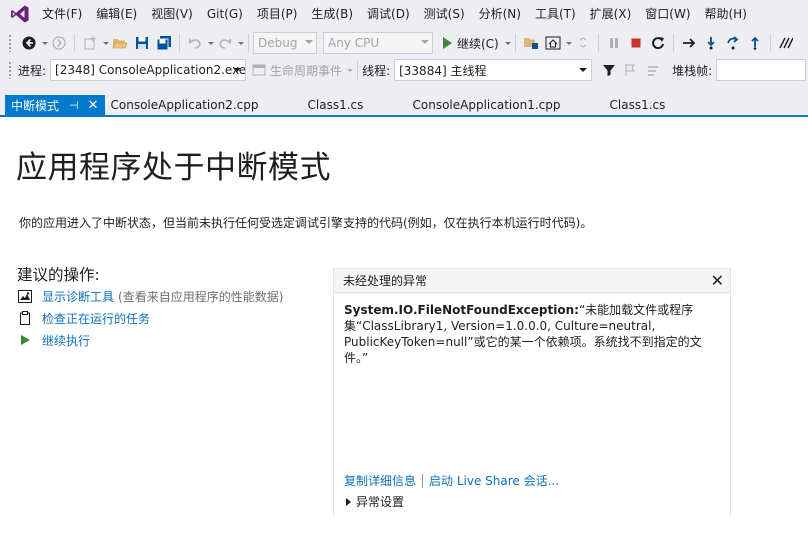 The height and width of the screenshot is (545, 808). I want to click on home-button, so click(553, 43).